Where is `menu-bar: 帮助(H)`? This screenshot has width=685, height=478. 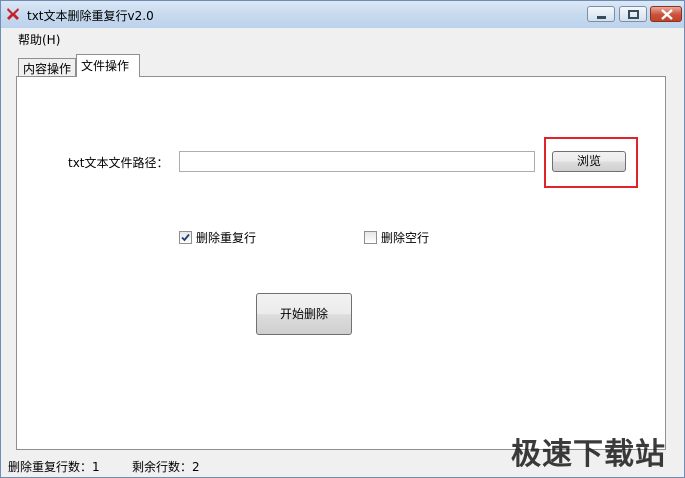
menu-bar: 帮助(H) is located at coordinates (342, 38).